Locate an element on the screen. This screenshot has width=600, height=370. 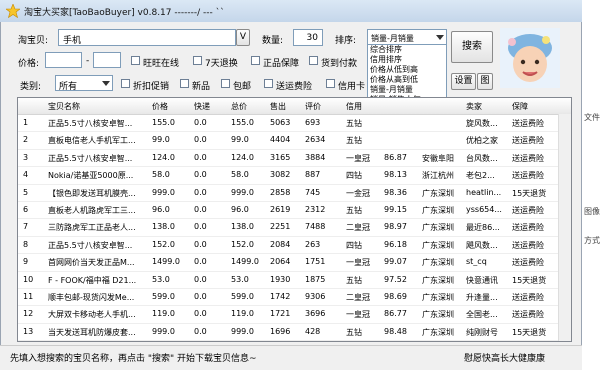
sort-option: 价格从高到低 is located at coordinates (407, 80).